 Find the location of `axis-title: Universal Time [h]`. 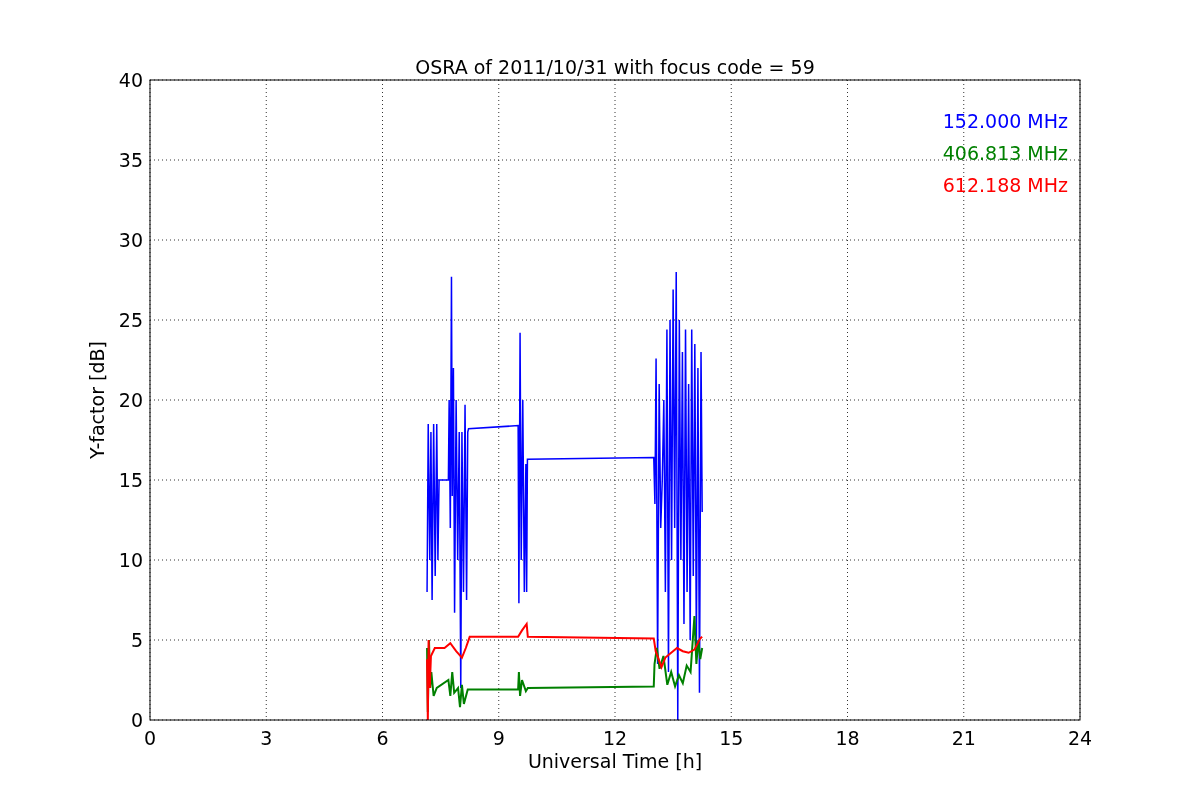

axis-title: Universal Time [h] is located at coordinates (615, 761).